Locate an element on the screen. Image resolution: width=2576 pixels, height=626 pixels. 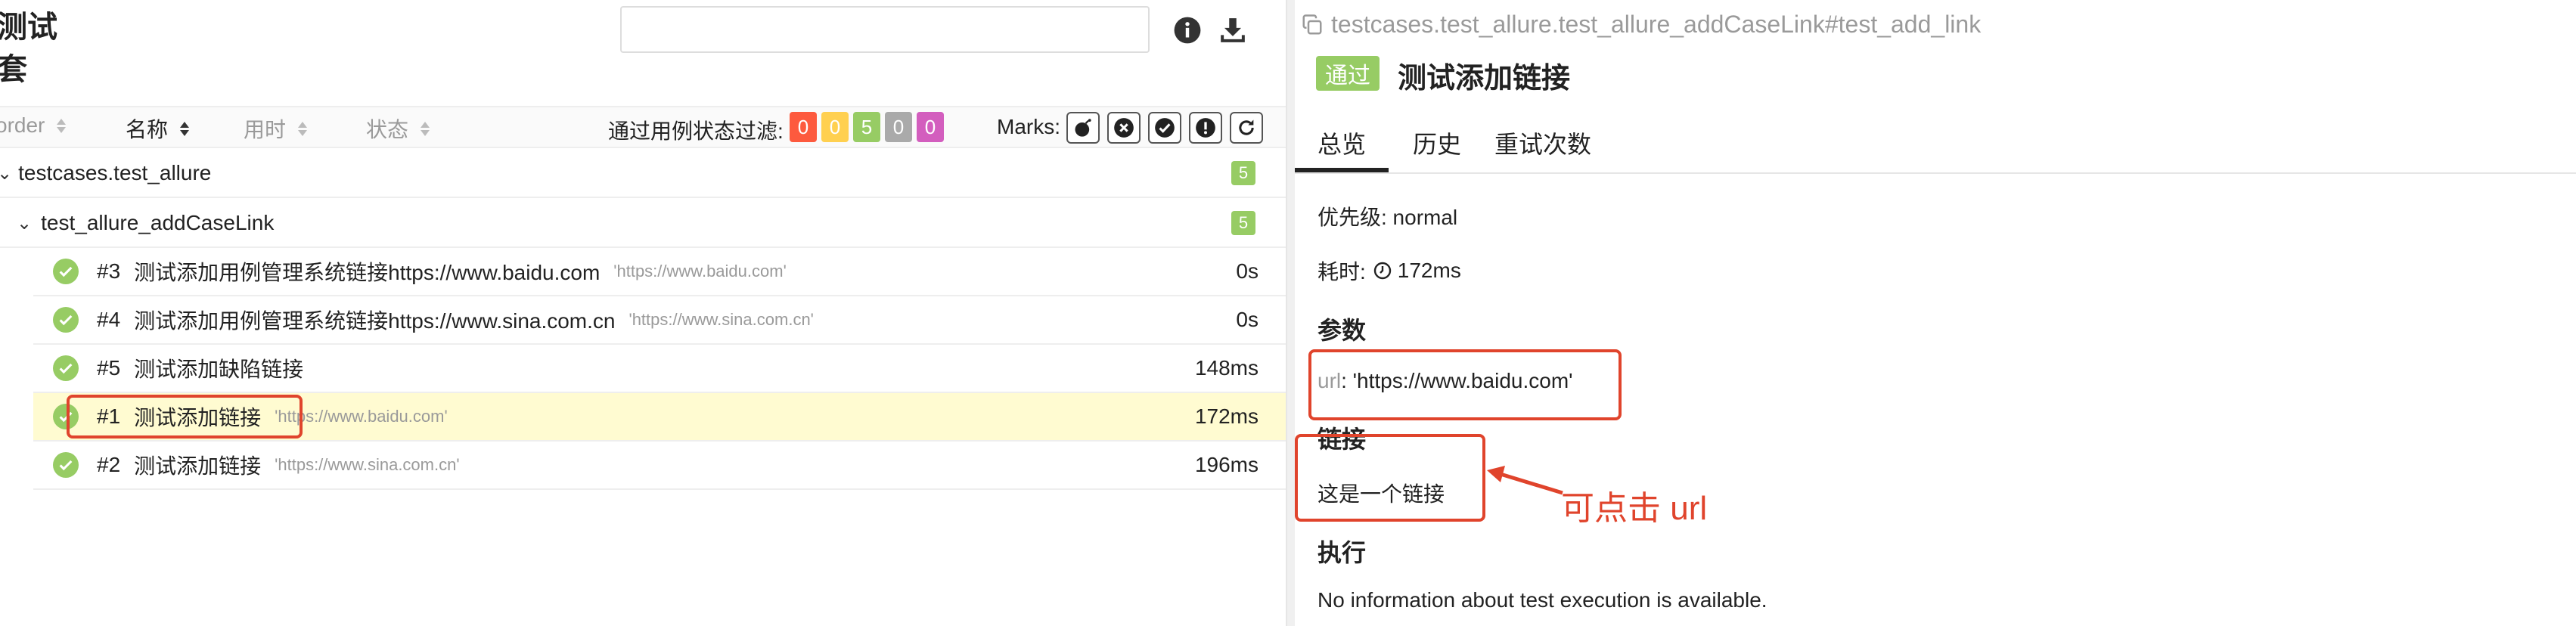
exclamation-circle-icon is located at coordinates (1205, 128).